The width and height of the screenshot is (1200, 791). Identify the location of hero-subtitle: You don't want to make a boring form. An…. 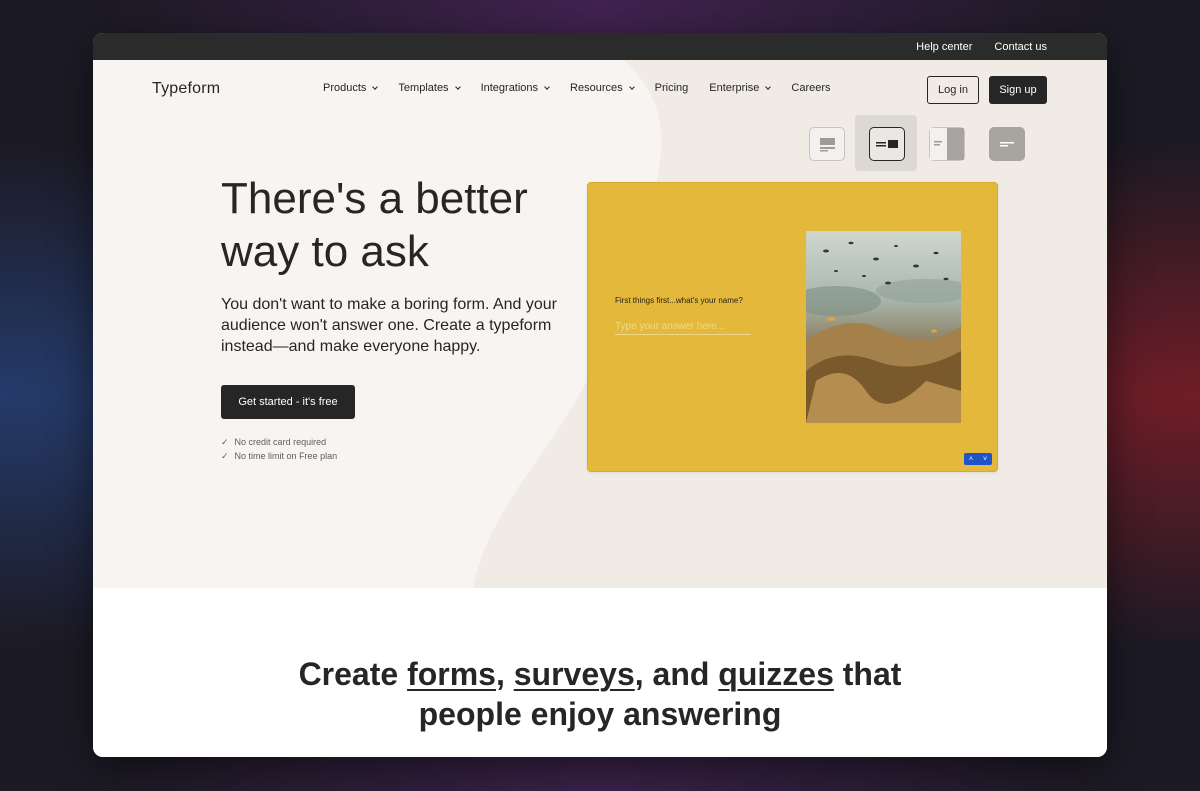
(389, 325).